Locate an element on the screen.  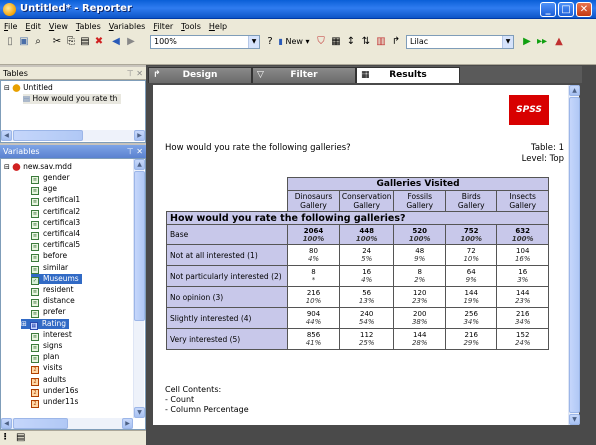
variable-item: ≡ plan is located at coordinates (45, 358).